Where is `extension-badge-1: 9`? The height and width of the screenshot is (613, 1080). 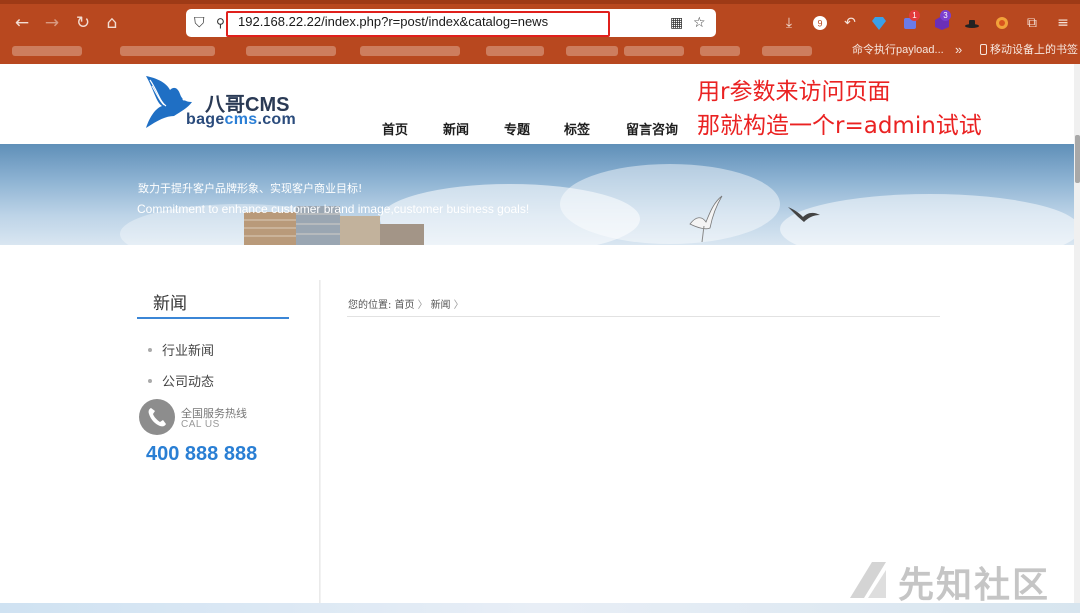
extension-badge-1: 9 is located at coordinates (819, 24).